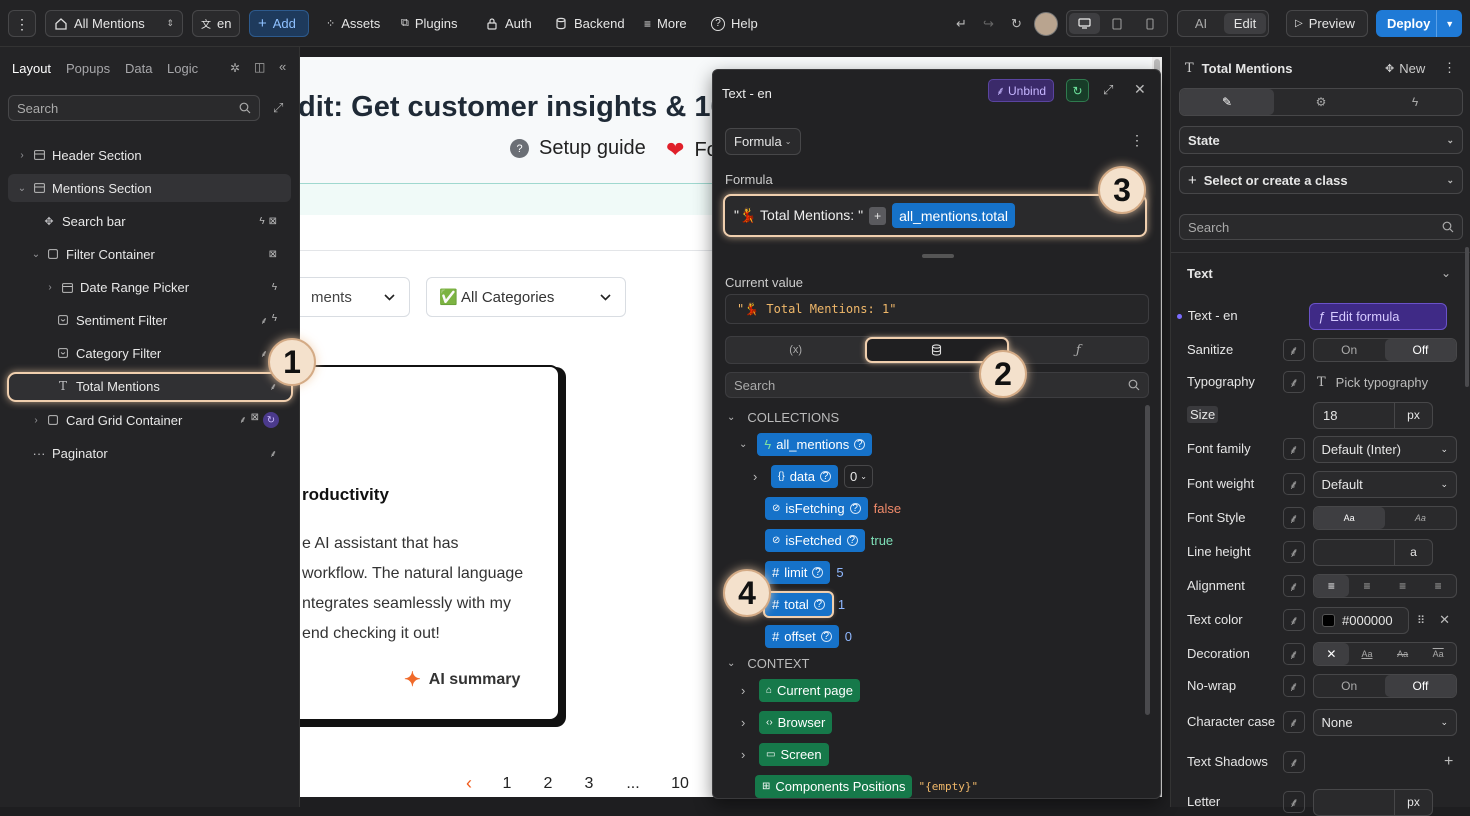  I want to click on close-icon: ✕, so click(1140, 89).